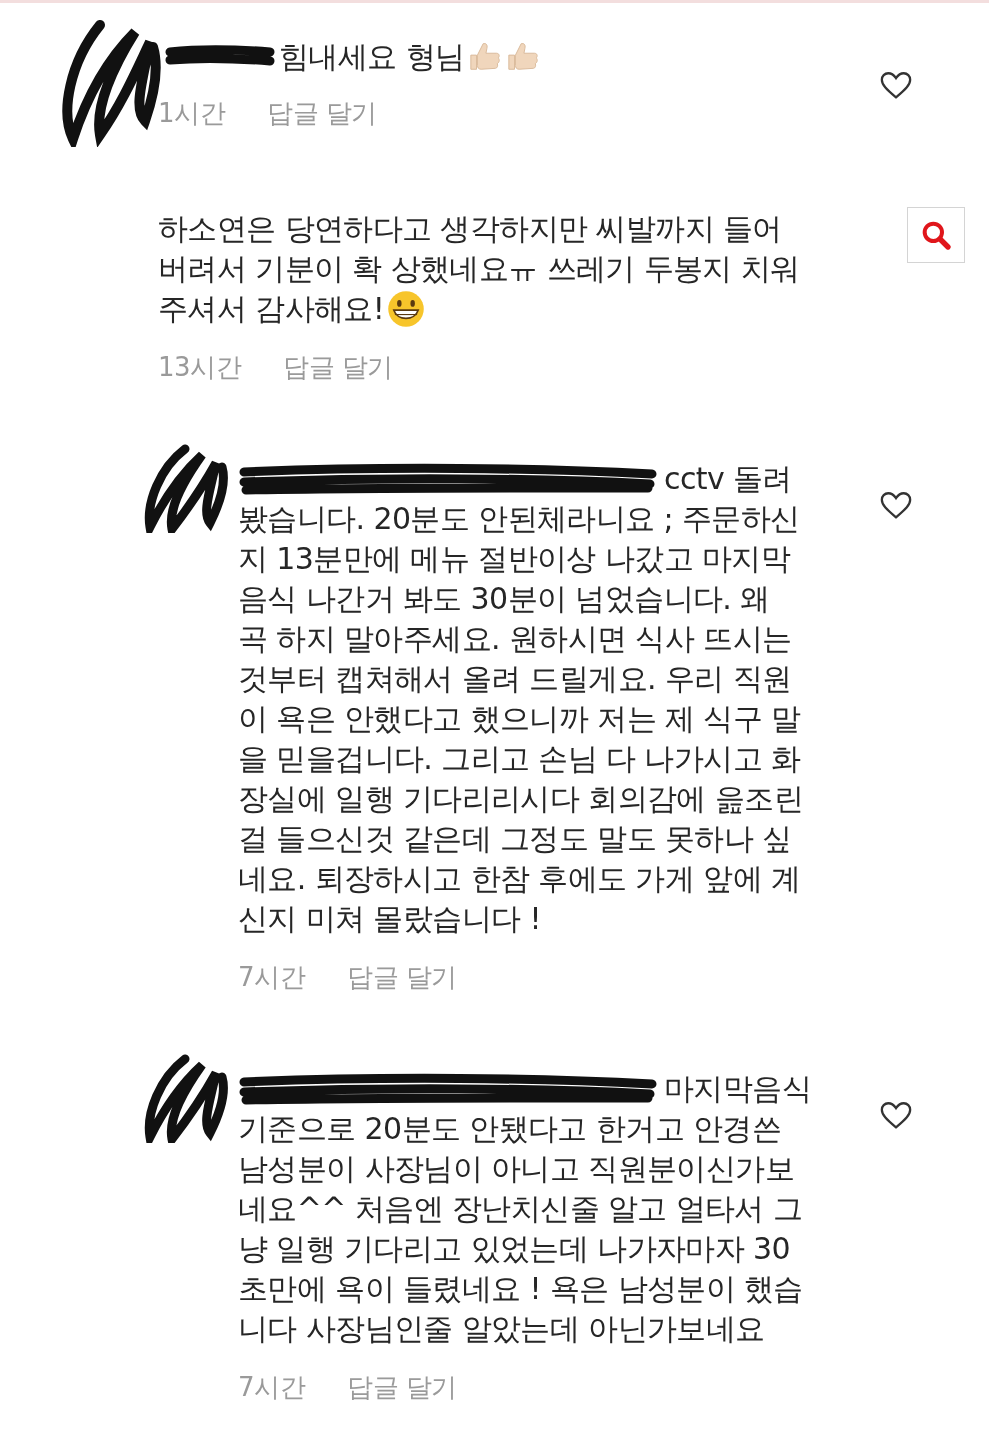  Describe the element at coordinates (271, 309) in the screenshot. I see `comment-text: 주셔서 감사해요!` at that location.